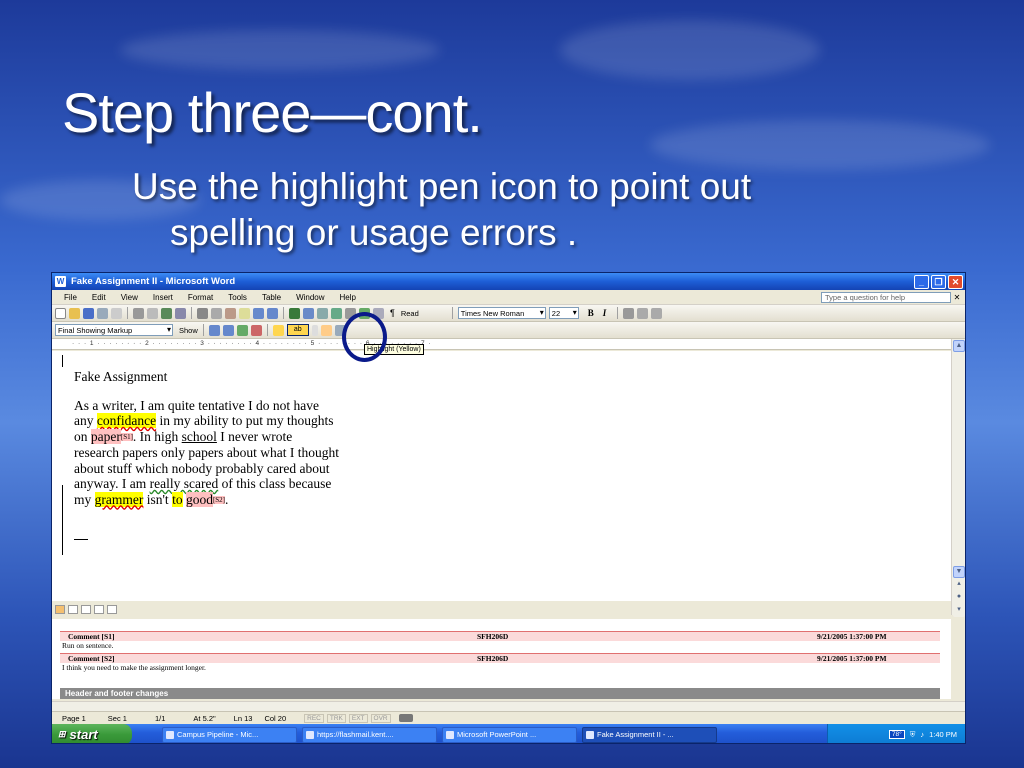 Image resolution: width=1024 pixels, height=768 pixels. Describe the element at coordinates (199, 499) in the screenshot. I see `commented-text: good` at that location.